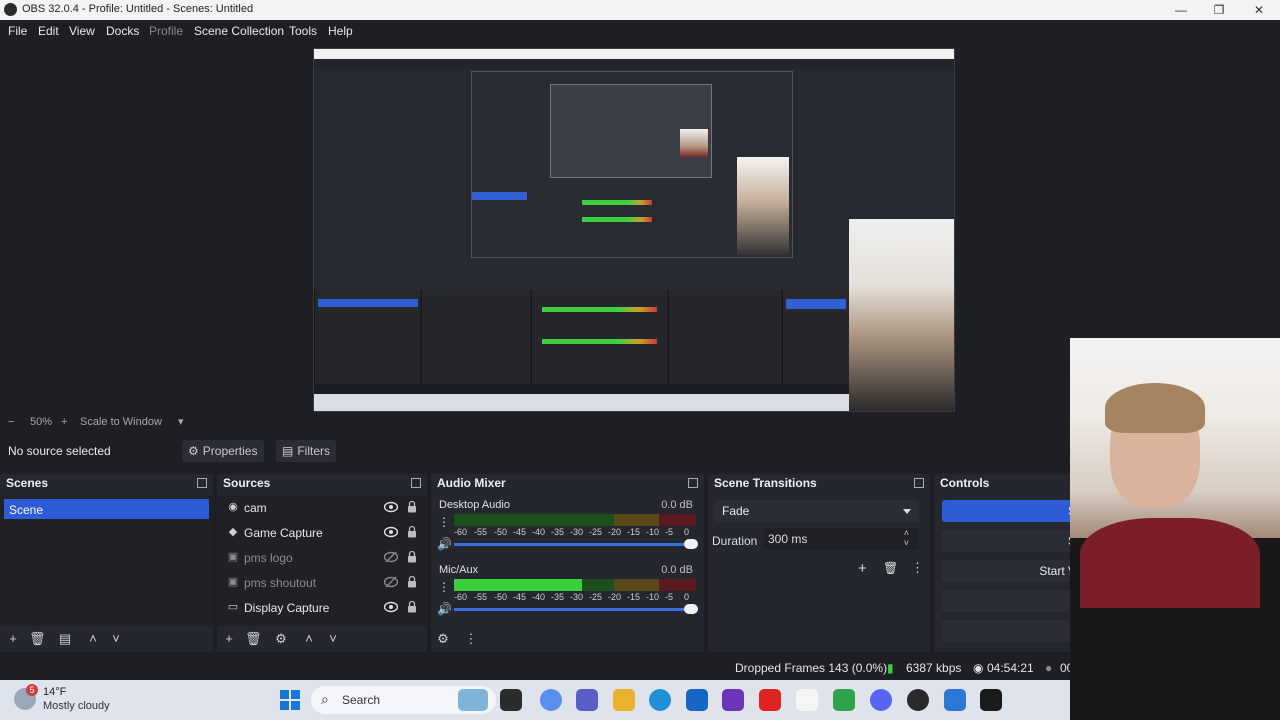 This screenshot has height=720, width=1280. Describe the element at coordinates (166, 31) in the screenshot. I see `menu-profile: Profile` at that location.